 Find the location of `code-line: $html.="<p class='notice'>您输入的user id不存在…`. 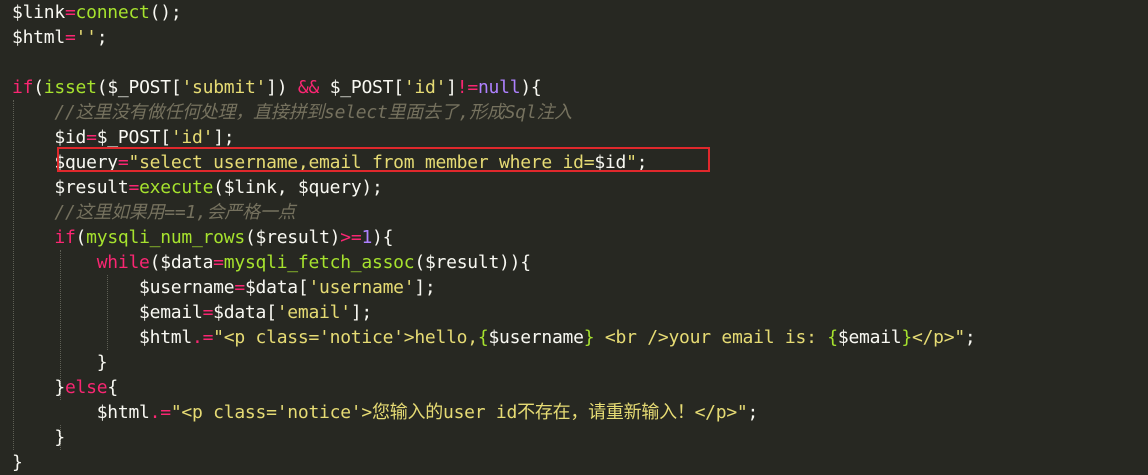

code-line: $html.="<p class='notice'>您输入的user id不存在… is located at coordinates (385, 412).